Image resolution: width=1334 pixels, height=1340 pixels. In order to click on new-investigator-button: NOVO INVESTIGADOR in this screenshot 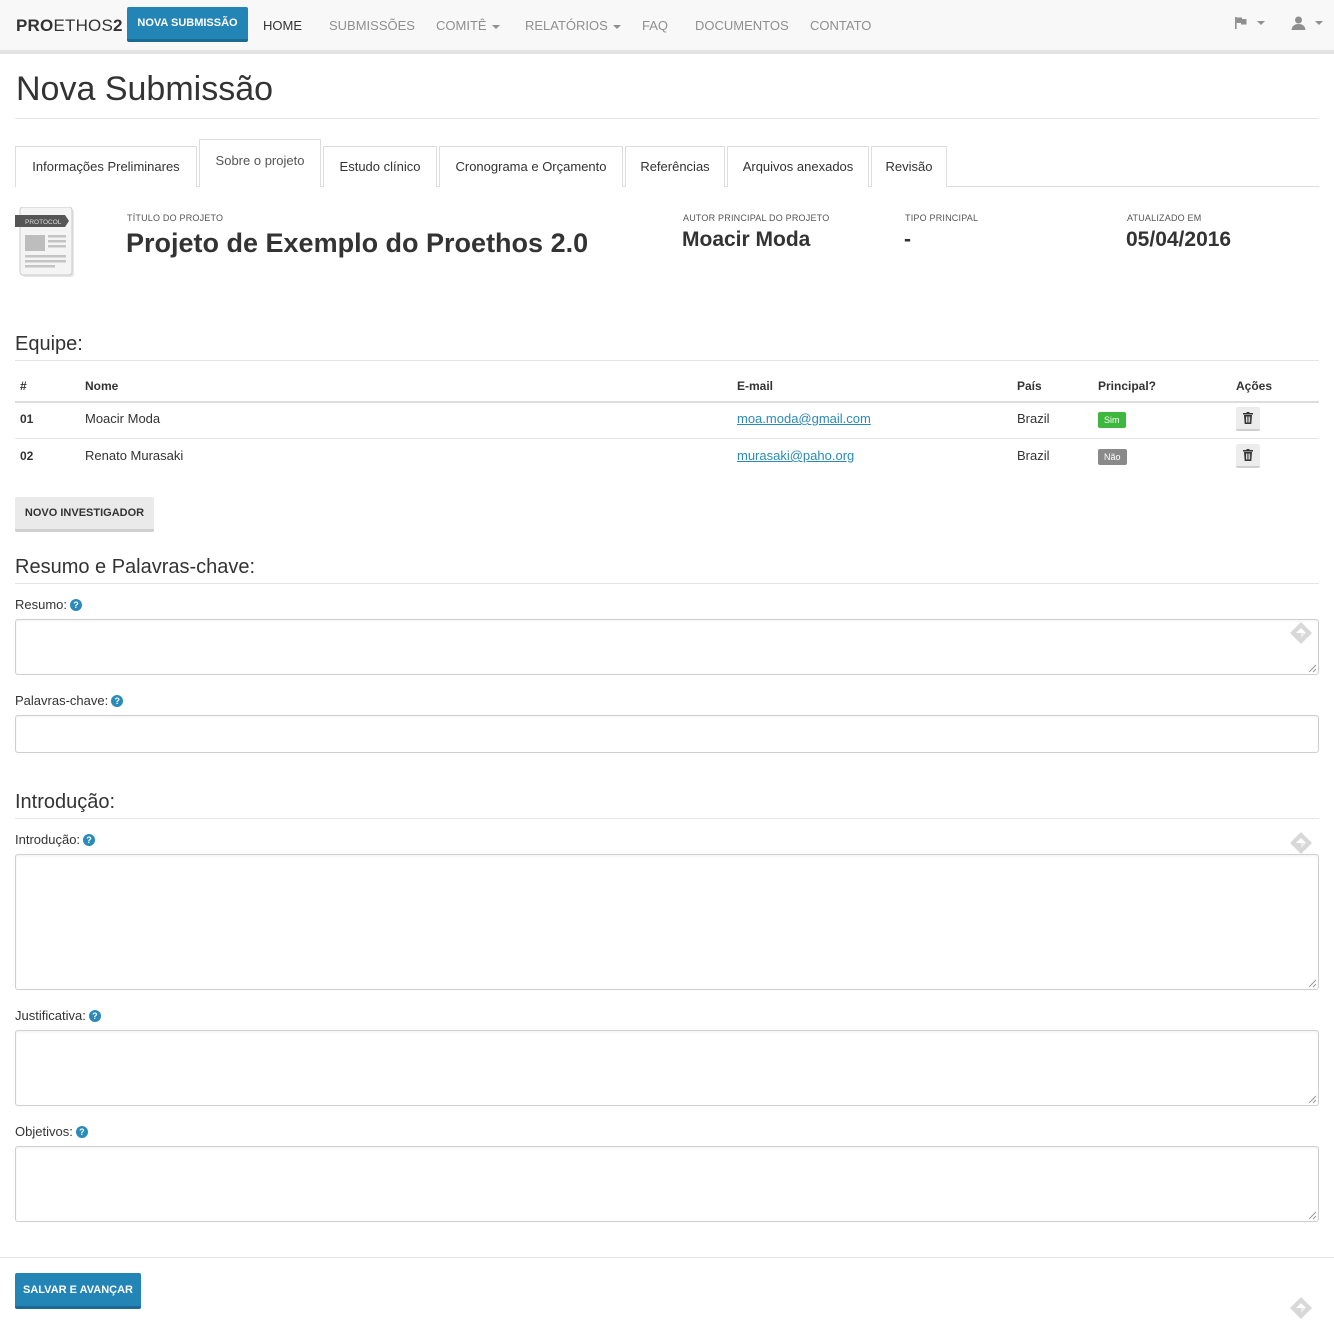, I will do `click(84, 514)`.